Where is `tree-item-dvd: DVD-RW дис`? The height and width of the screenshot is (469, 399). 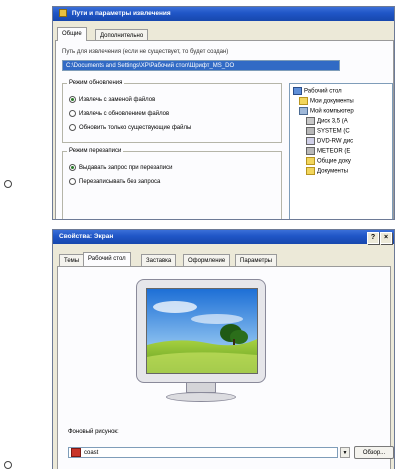
tree-item-dvd: DVD-RW дис is located at coordinates (329, 141).